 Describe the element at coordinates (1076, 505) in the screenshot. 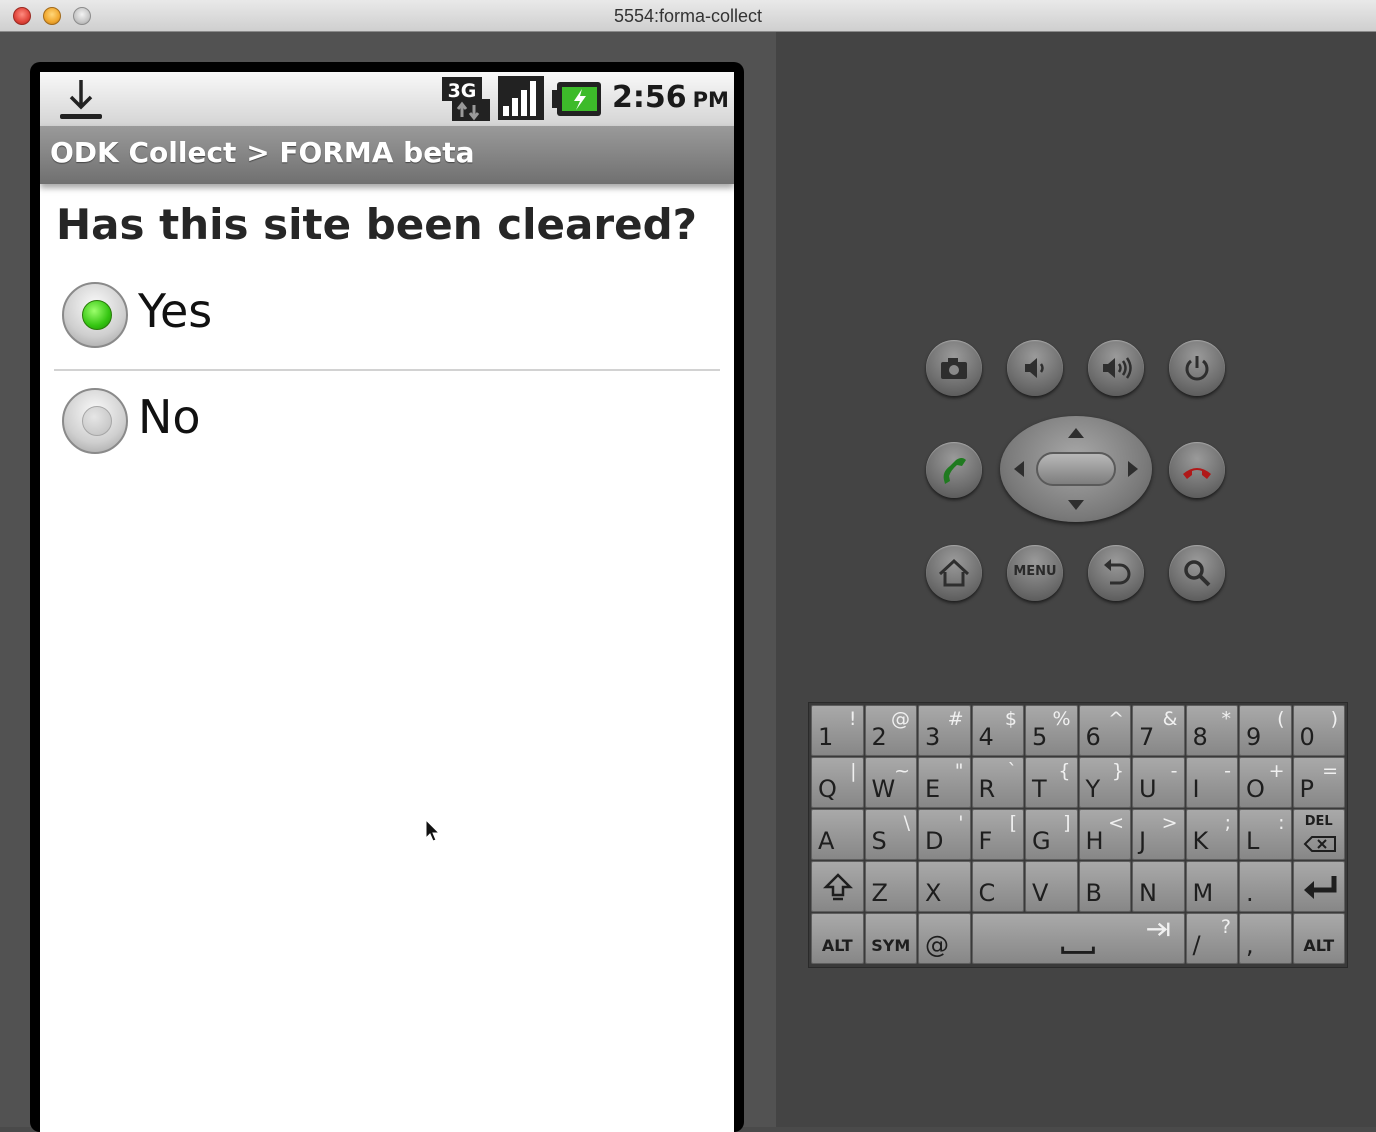

I see `dpad-down-icon` at that location.